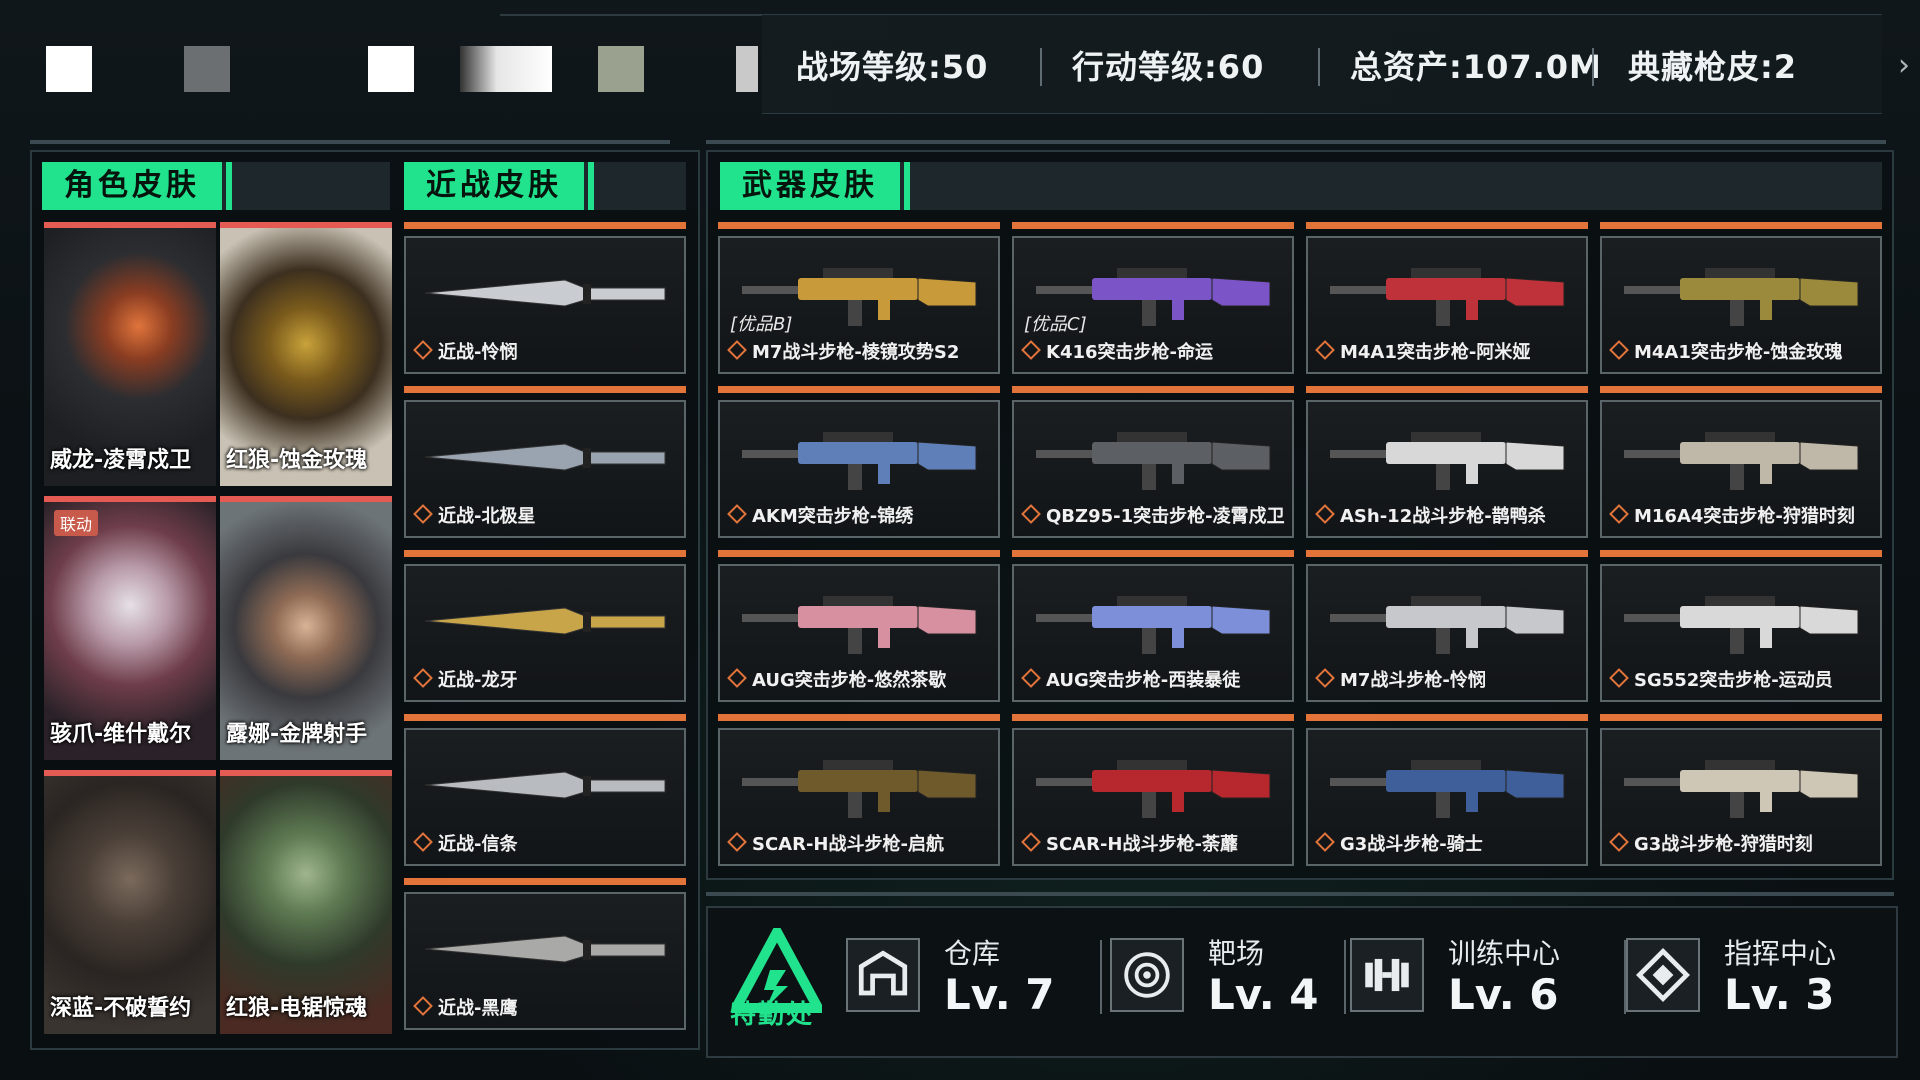  Describe the element at coordinates (835, 843) in the screenshot. I see `weapon-skin-name: SCAR-H战斗步枪-启航` at that location.